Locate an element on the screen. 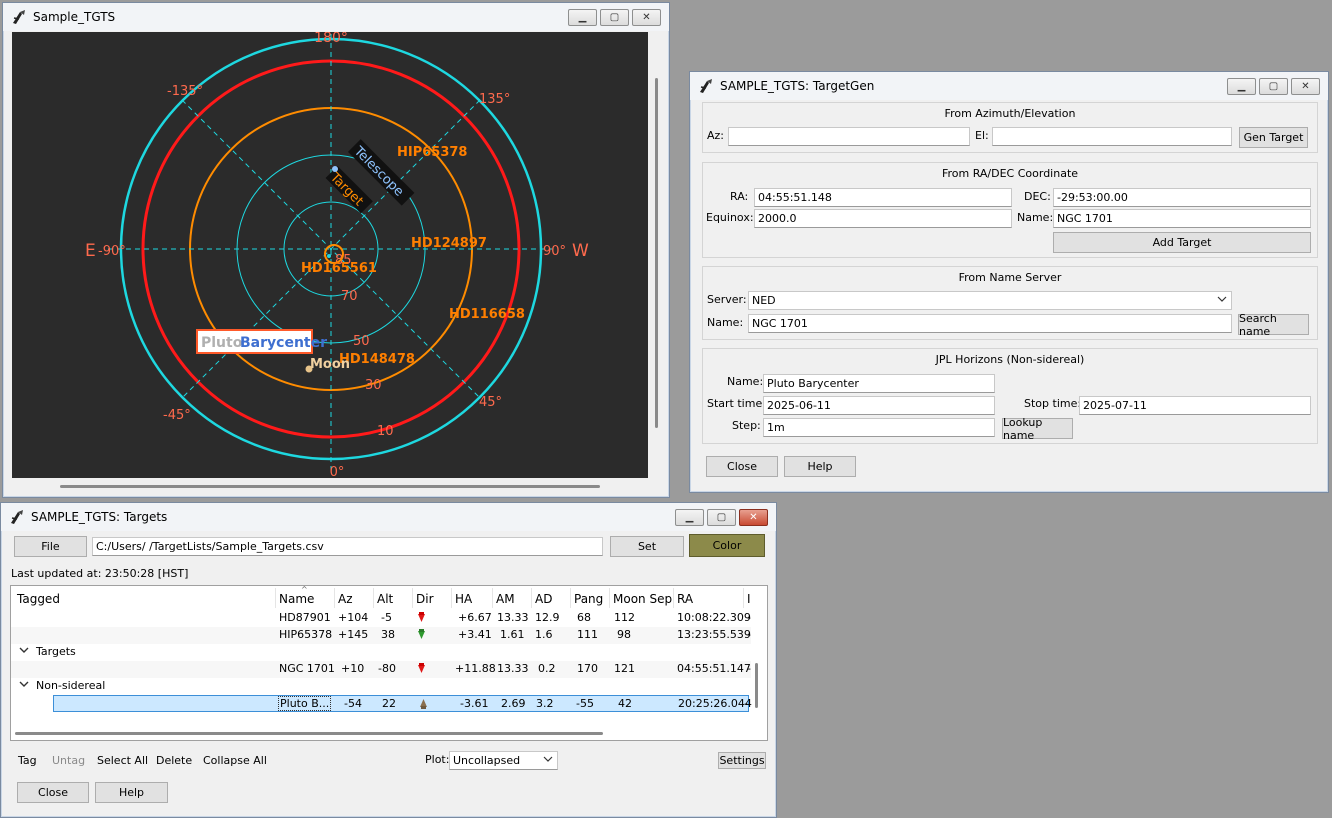 Image resolution: width=1332 pixels, height=818 pixels. col-az: Az is located at coordinates (345, 599).